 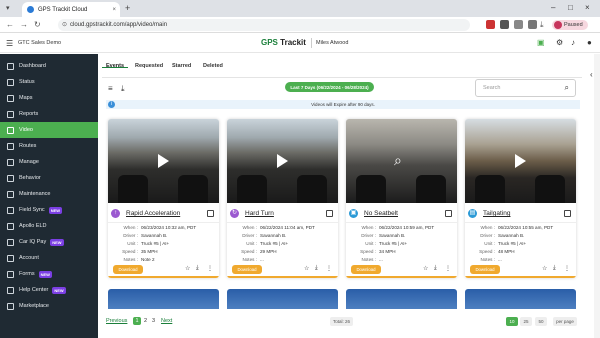 What do you see at coordinates (137, 321) in the screenshot?
I see `page-1-button: 1` at bounding box center [137, 321].